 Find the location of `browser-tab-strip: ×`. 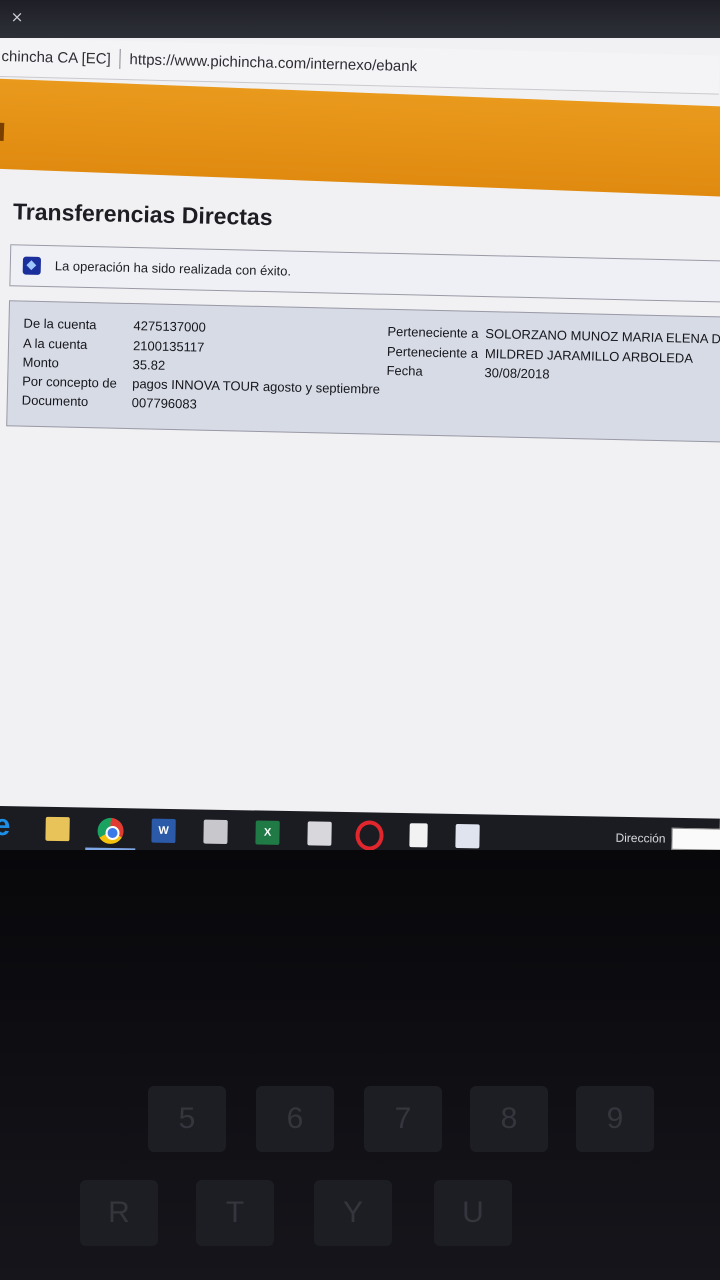

browser-tab-strip: × is located at coordinates (360, 19).